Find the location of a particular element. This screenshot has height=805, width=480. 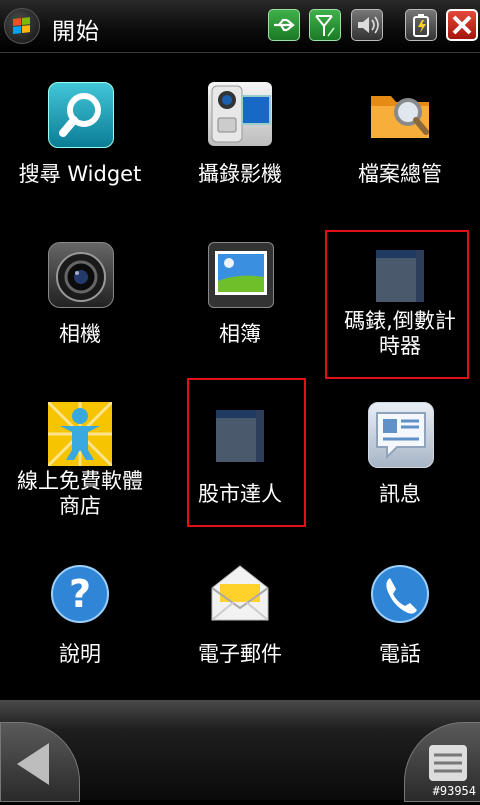

battery-charging-icon is located at coordinates (421, 25).